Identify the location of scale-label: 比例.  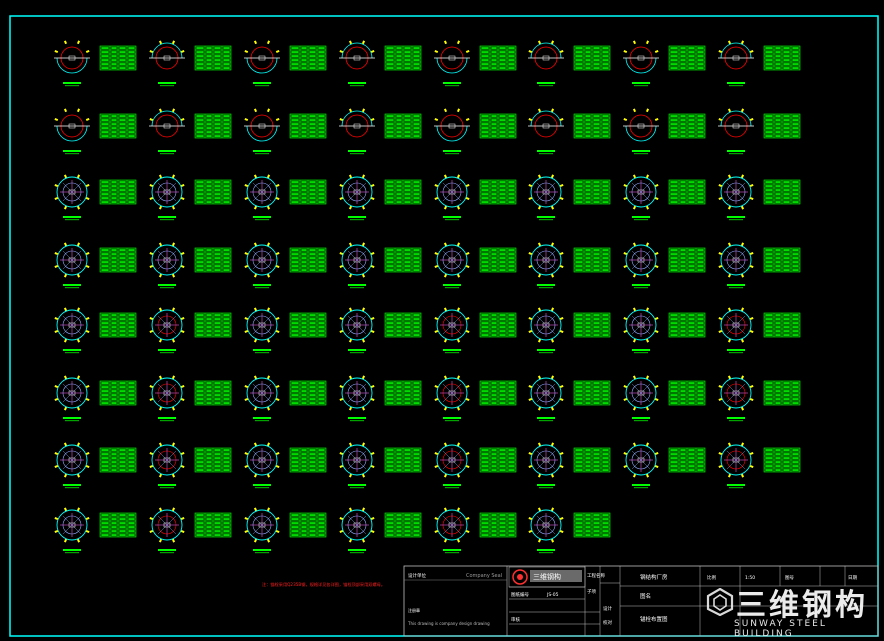
(711, 577).